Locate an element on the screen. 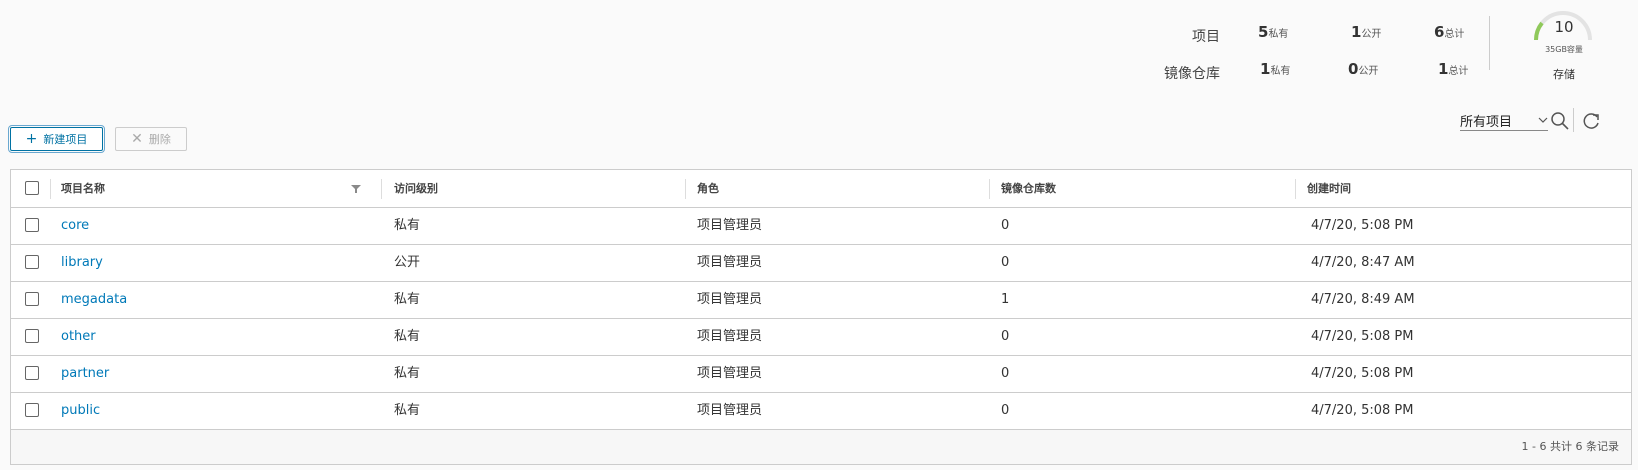 This screenshot has width=1638, height=470. close-icon: ✕ is located at coordinates (137, 139).